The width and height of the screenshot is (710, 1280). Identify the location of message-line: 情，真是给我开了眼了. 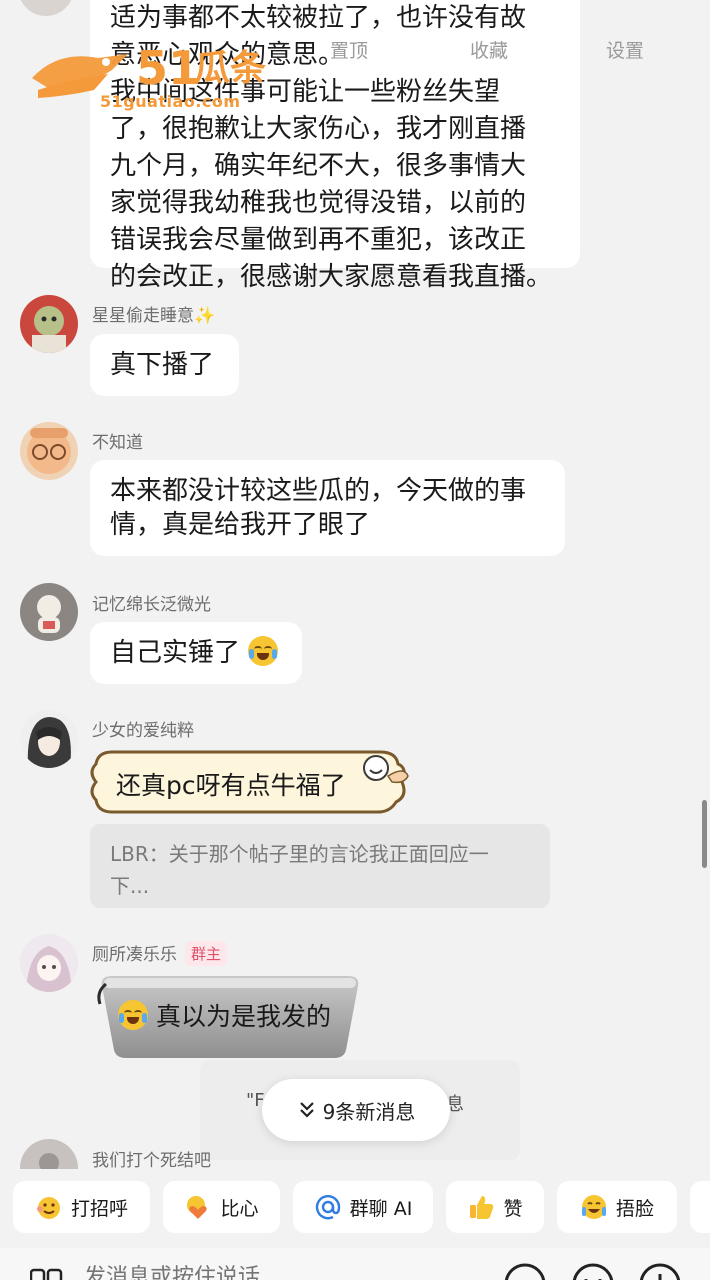
(240, 525).